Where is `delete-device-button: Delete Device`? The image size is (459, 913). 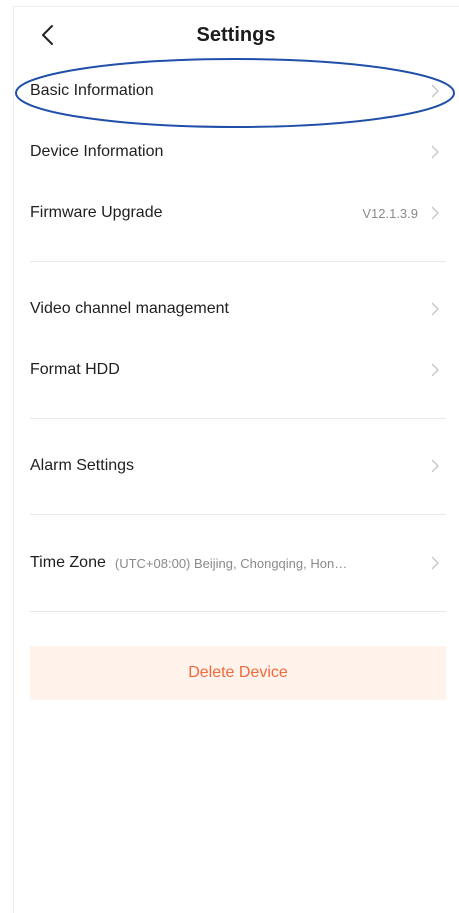
delete-device-button: Delete Device is located at coordinates (238, 673).